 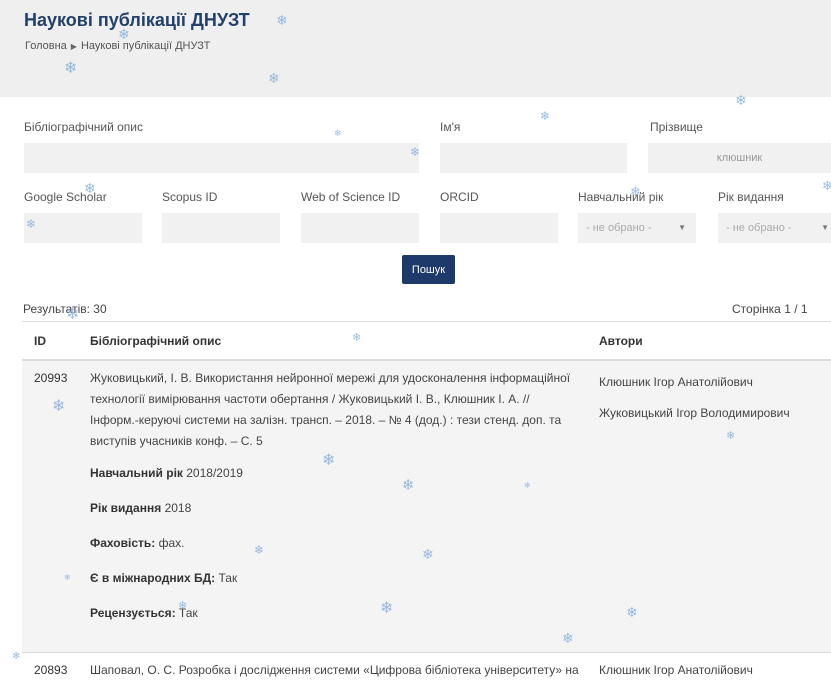 I want to click on intl-db-field-value: Так, so click(x=228, y=578).